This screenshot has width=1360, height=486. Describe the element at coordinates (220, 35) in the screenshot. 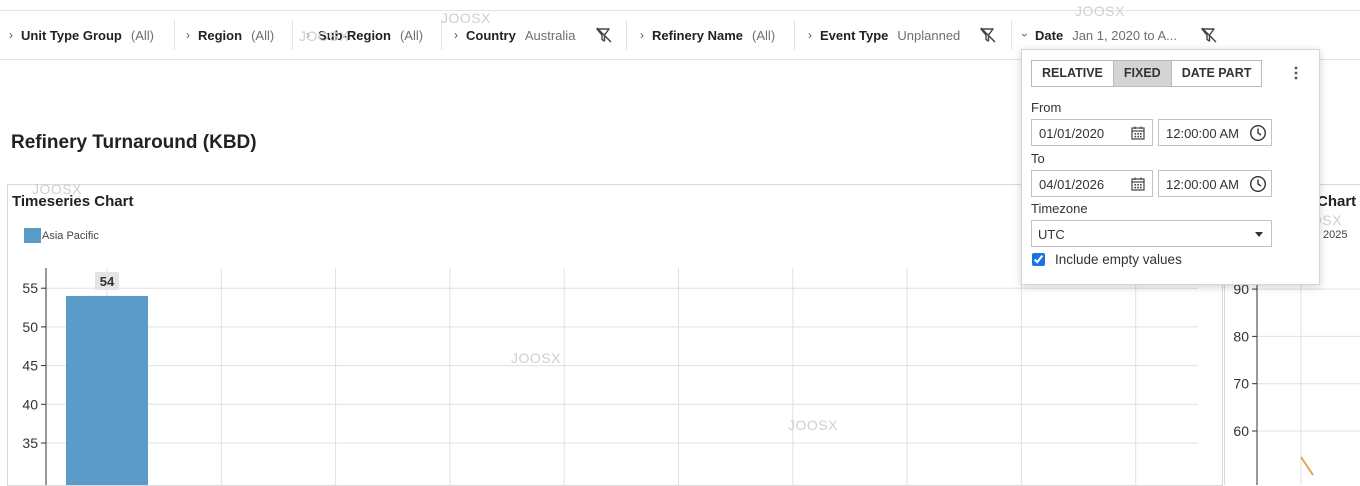

I see `filter-label: Region` at that location.